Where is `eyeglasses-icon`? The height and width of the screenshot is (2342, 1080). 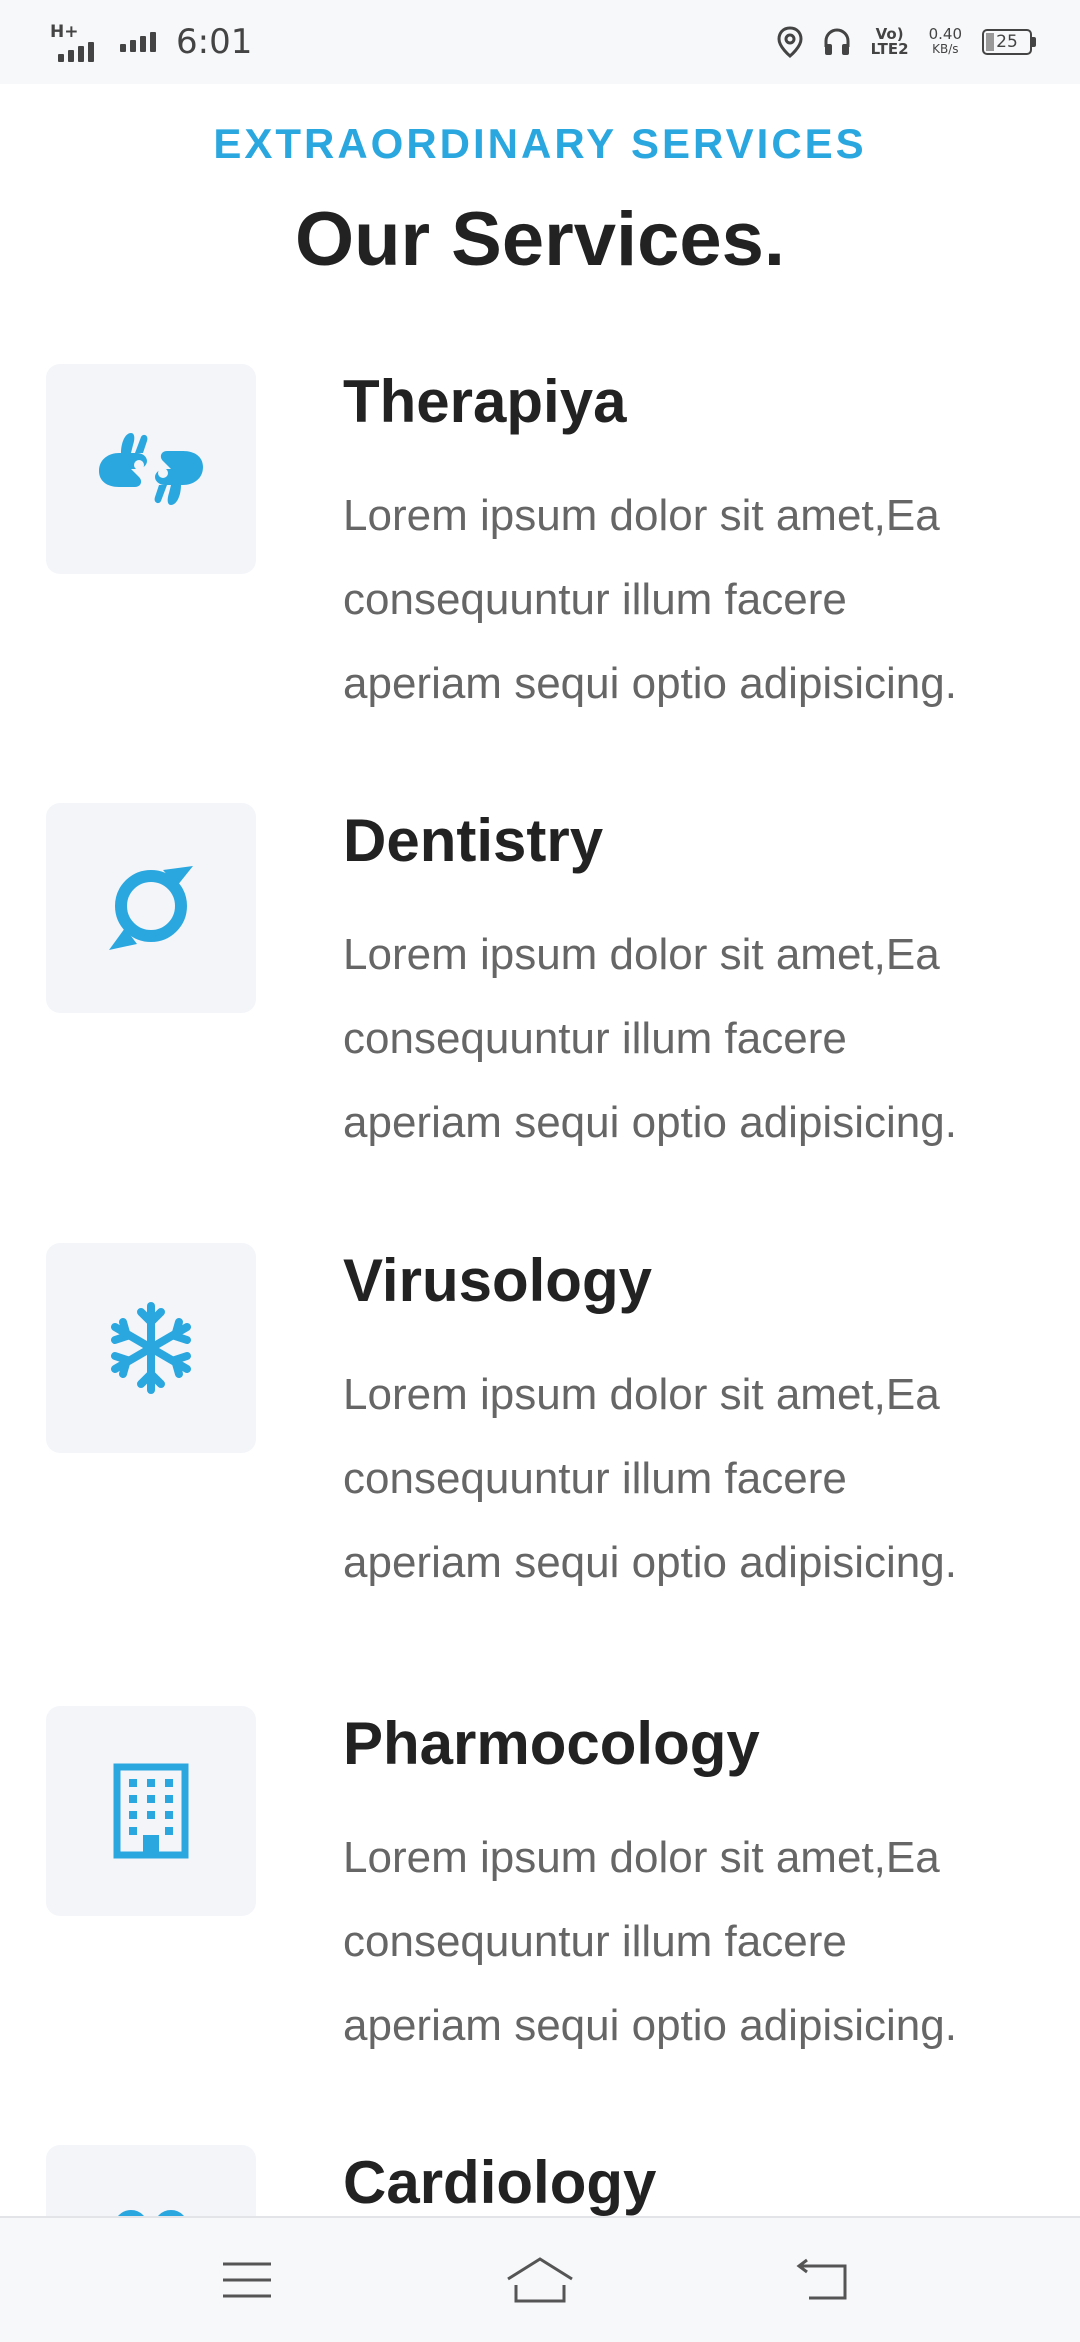 eyeglasses-icon is located at coordinates (151, 2213).